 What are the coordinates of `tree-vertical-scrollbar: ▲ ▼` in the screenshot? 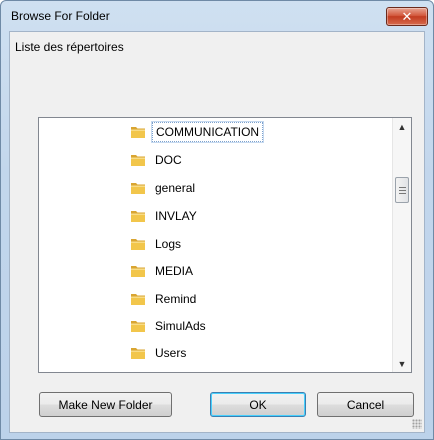 It's located at (401, 245).